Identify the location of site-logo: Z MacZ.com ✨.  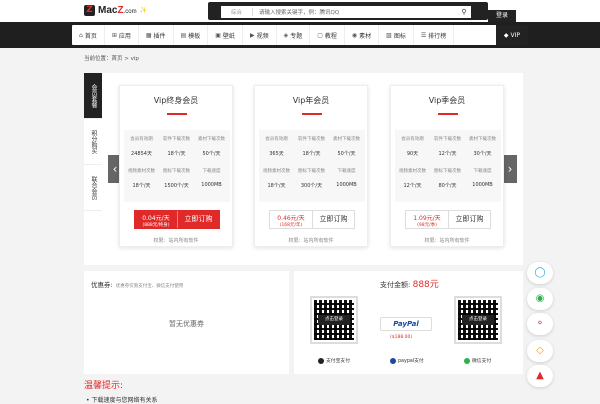
(115, 10).